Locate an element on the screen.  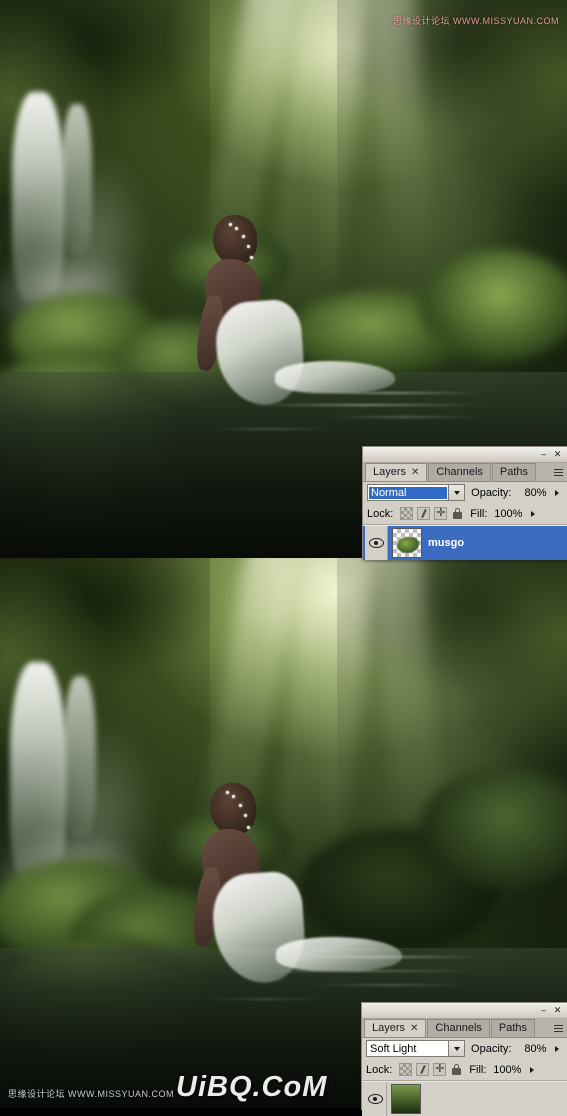
table-row is located at coordinates (464, 1099).